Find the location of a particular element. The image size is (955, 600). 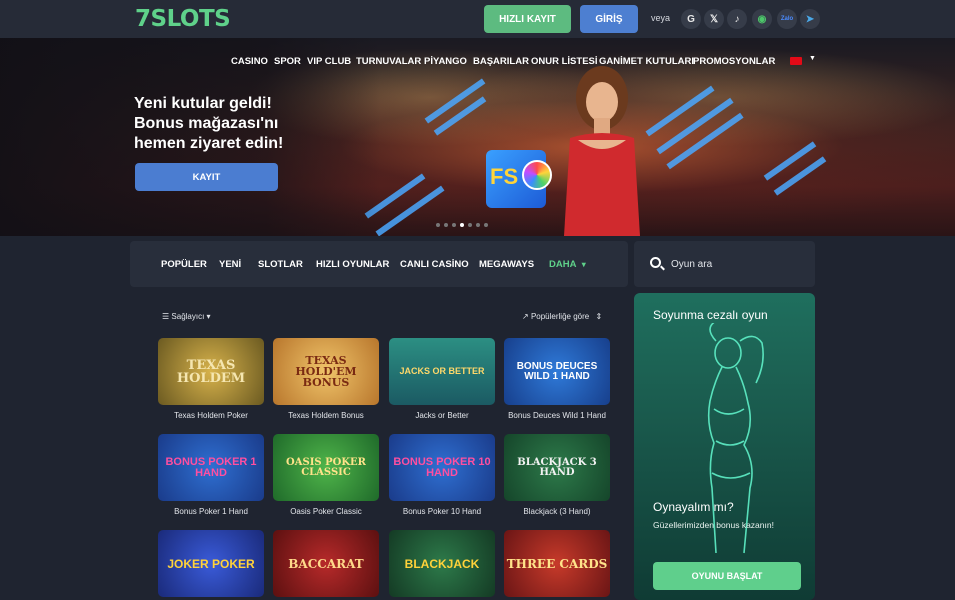

game-thumbnail: BACCARAT is located at coordinates (326, 563).